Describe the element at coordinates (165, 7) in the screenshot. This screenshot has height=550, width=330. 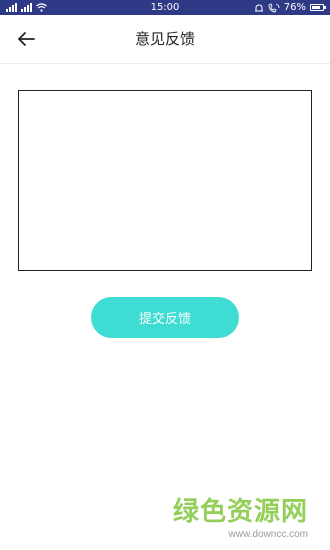
I see `status-bar: 15:00 76%` at that location.